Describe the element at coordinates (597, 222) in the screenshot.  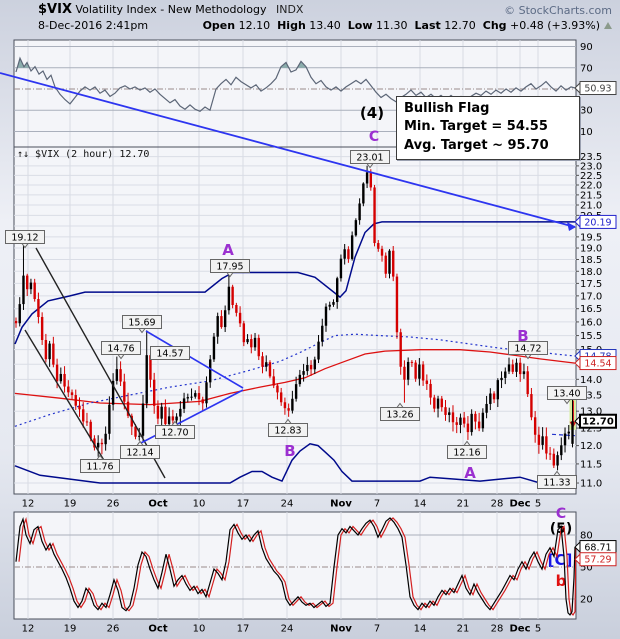
I see `svg-text: 20.19` at that location.